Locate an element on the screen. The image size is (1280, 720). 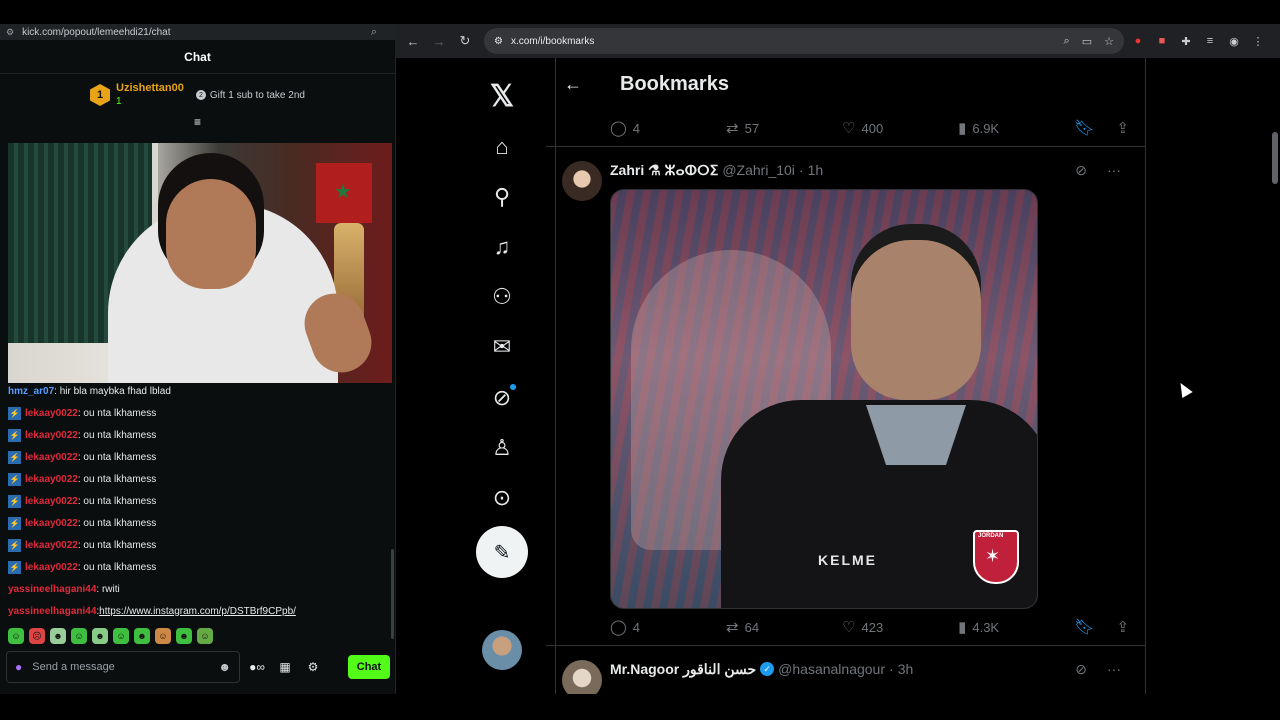
site-info-icon: ⚙ is located at coordinates (10, 32).